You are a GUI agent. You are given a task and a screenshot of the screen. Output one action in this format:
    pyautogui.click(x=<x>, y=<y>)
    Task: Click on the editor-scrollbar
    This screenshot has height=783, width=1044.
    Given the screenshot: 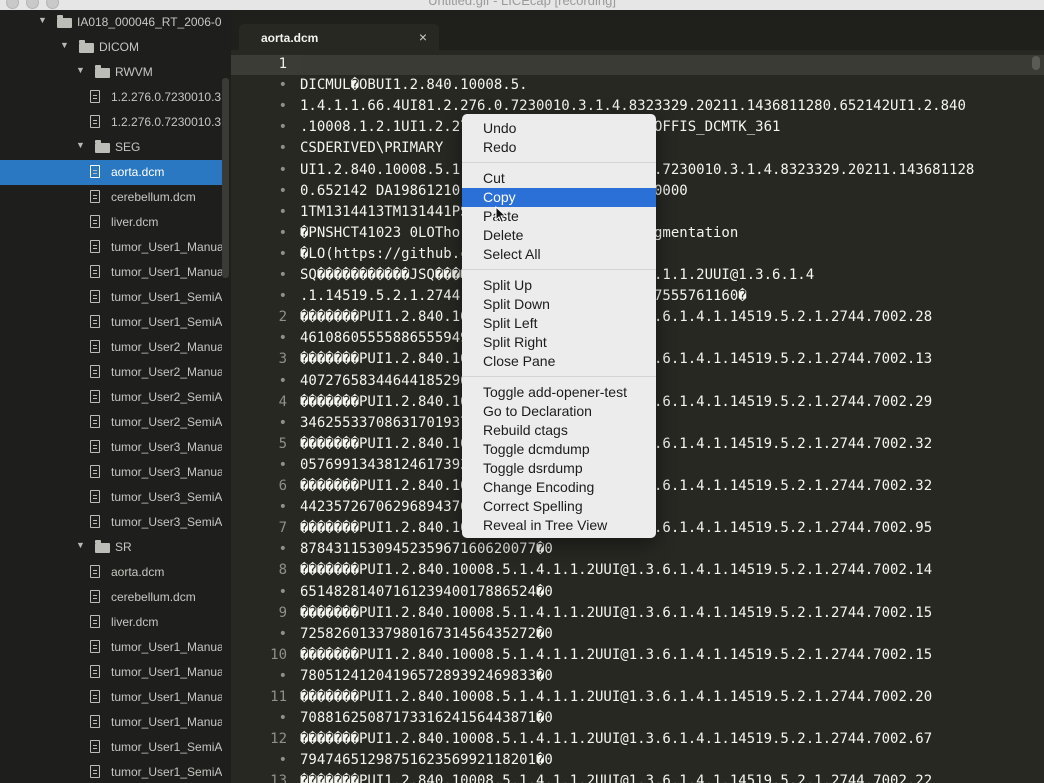 What is the action you would take?
    pyautogui.click(x=1036, y=63)
    